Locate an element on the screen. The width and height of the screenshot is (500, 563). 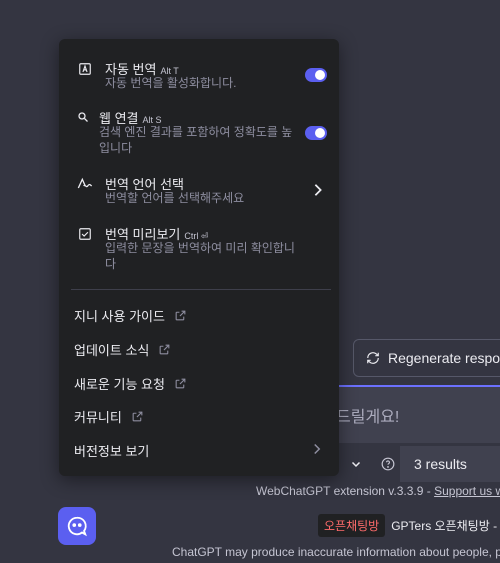
results-count-label: 3 results is located at coordinates (440, 464).